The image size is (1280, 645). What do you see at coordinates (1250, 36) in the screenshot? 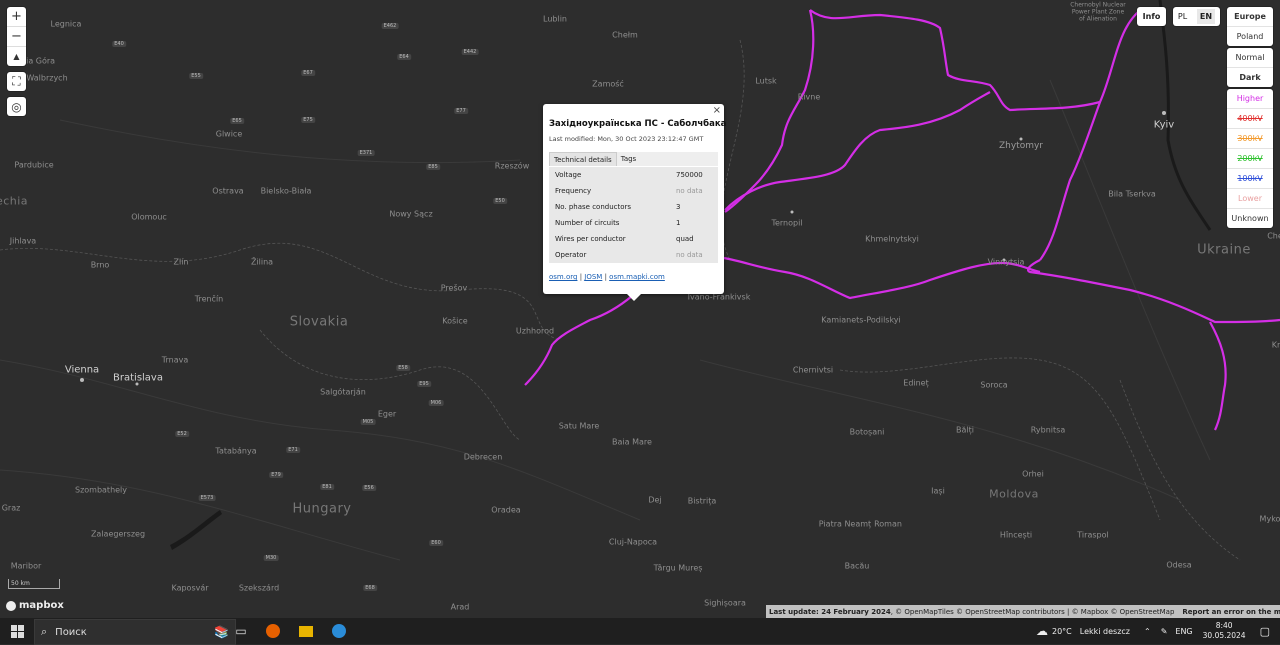
I see `region-poland: Poland` at bounding box center [1250, 36].